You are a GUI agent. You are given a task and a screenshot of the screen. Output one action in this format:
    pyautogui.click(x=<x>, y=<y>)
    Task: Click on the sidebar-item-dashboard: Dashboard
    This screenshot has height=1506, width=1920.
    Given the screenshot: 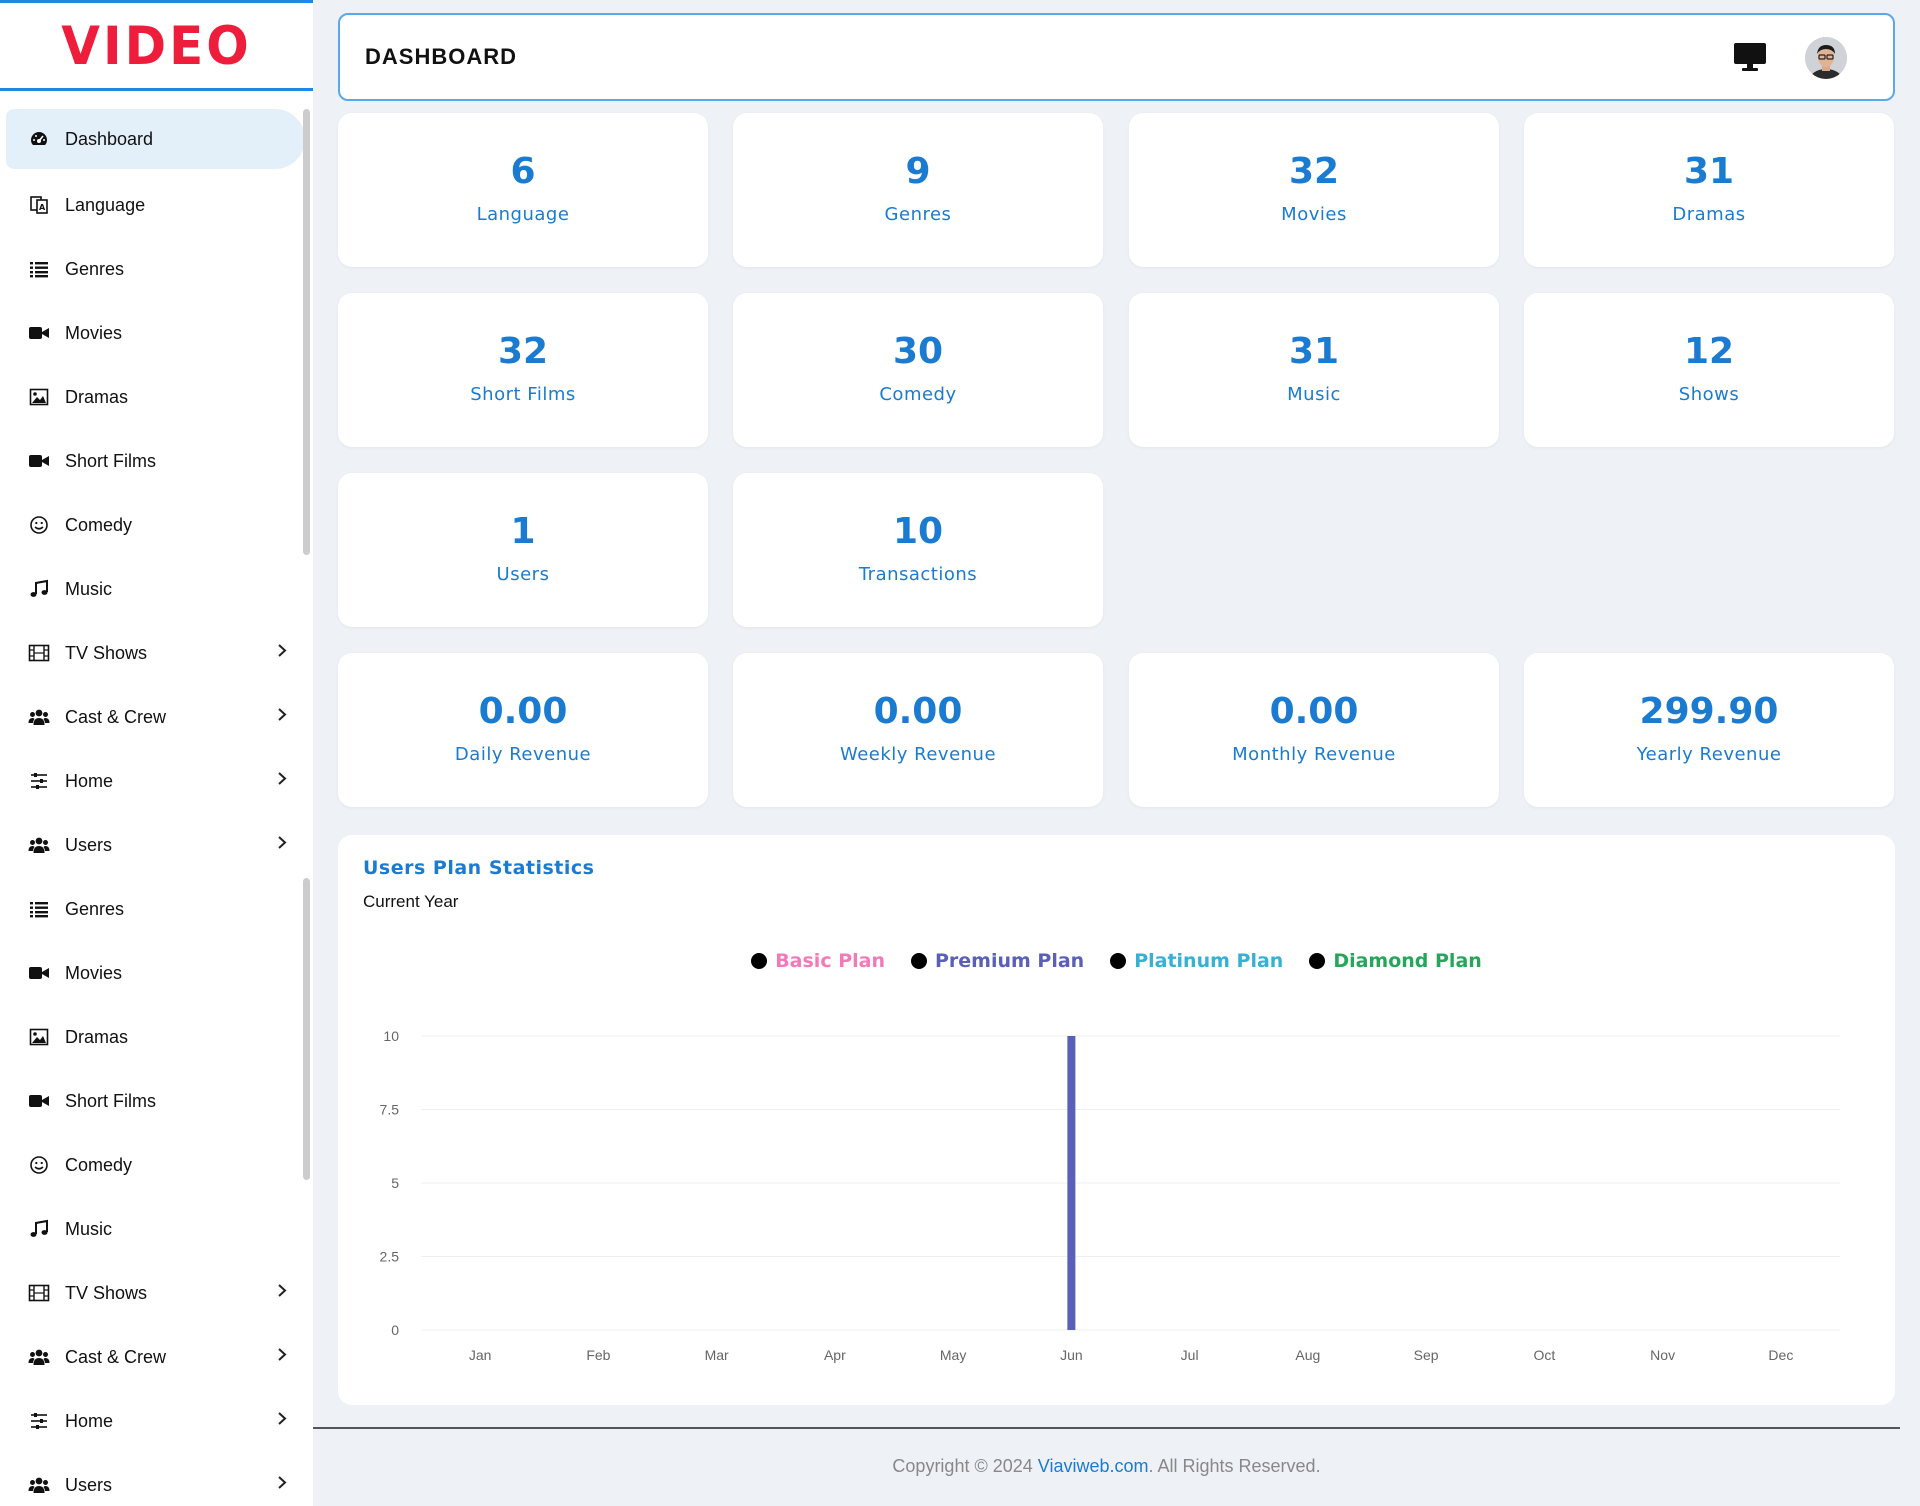 What is the action you would take?
    pyautogui.click(x=155, y=139)
    